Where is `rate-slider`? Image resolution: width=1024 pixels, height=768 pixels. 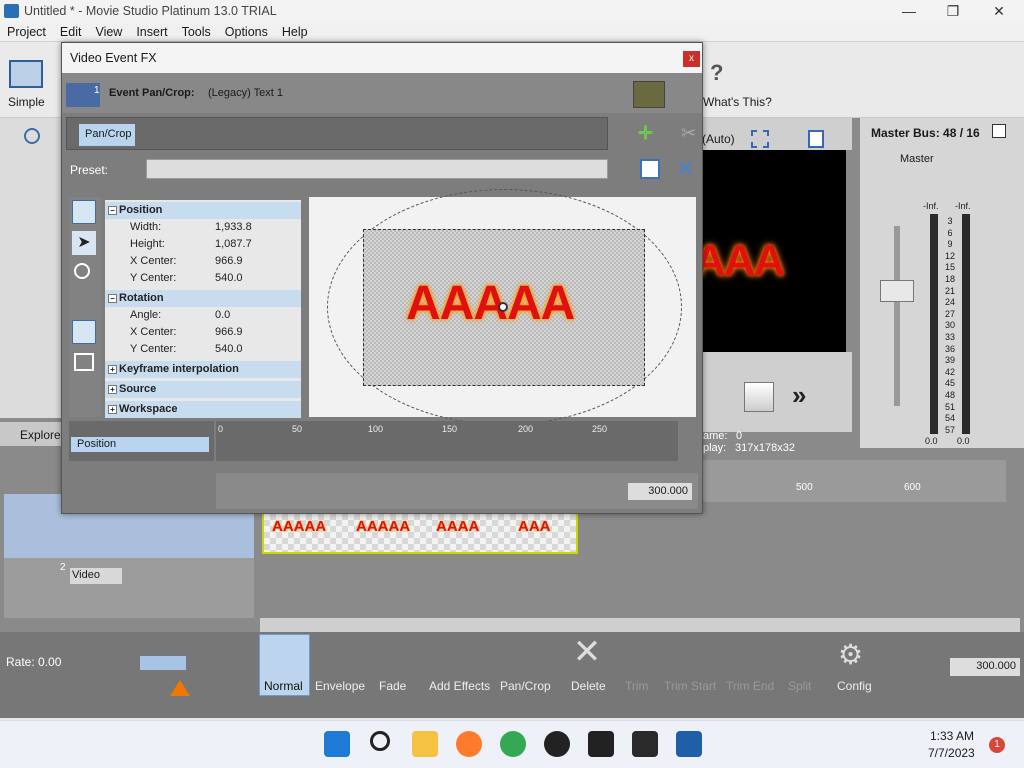 rate-slider is located at coordinates (163, 663).